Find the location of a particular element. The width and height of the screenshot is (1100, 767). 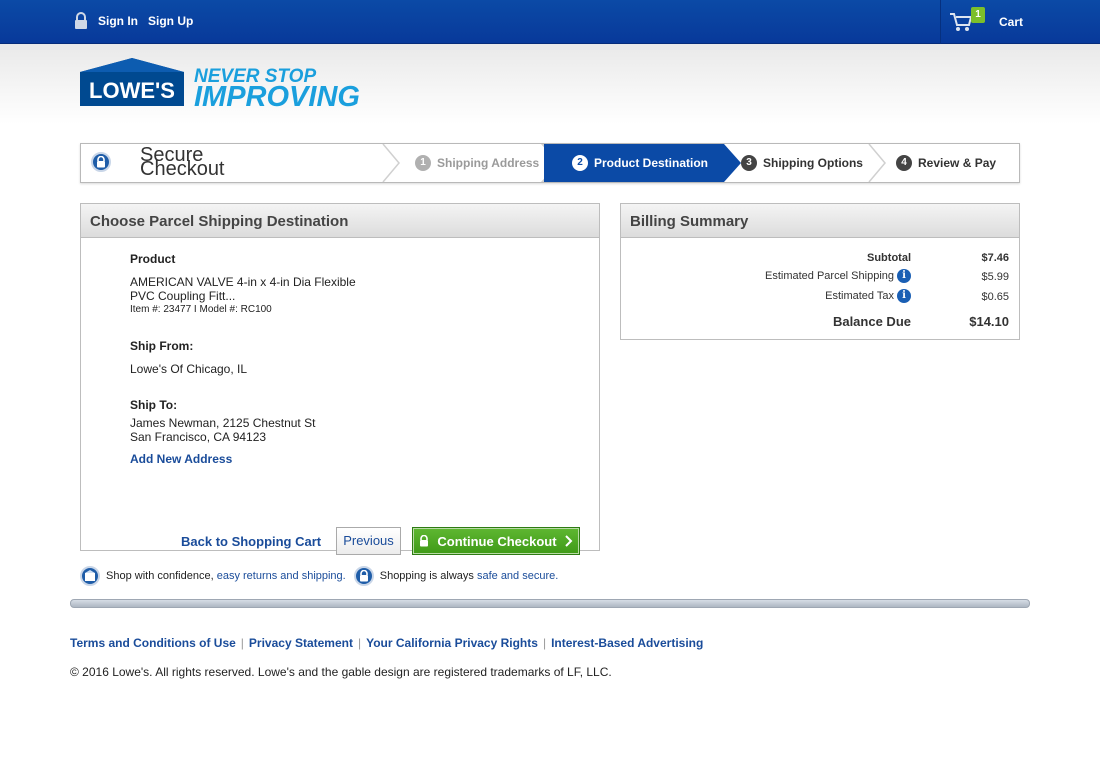

shipping-value: $5.99 is located at coordinates (995, 277).